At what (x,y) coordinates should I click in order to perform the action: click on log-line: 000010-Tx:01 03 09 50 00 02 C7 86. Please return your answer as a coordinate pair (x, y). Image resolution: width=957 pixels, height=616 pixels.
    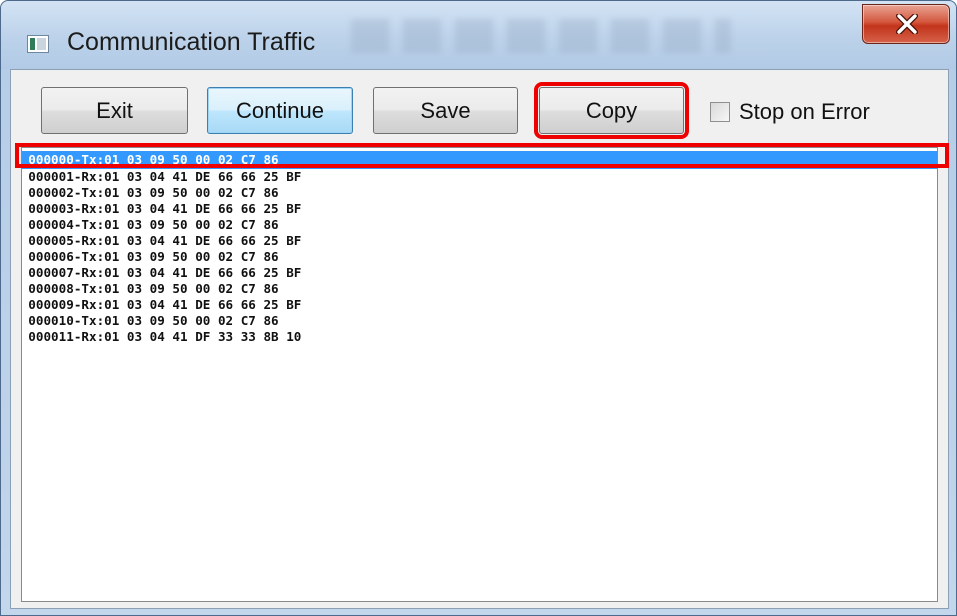
    Looking at the image, I should click on (479, 321).